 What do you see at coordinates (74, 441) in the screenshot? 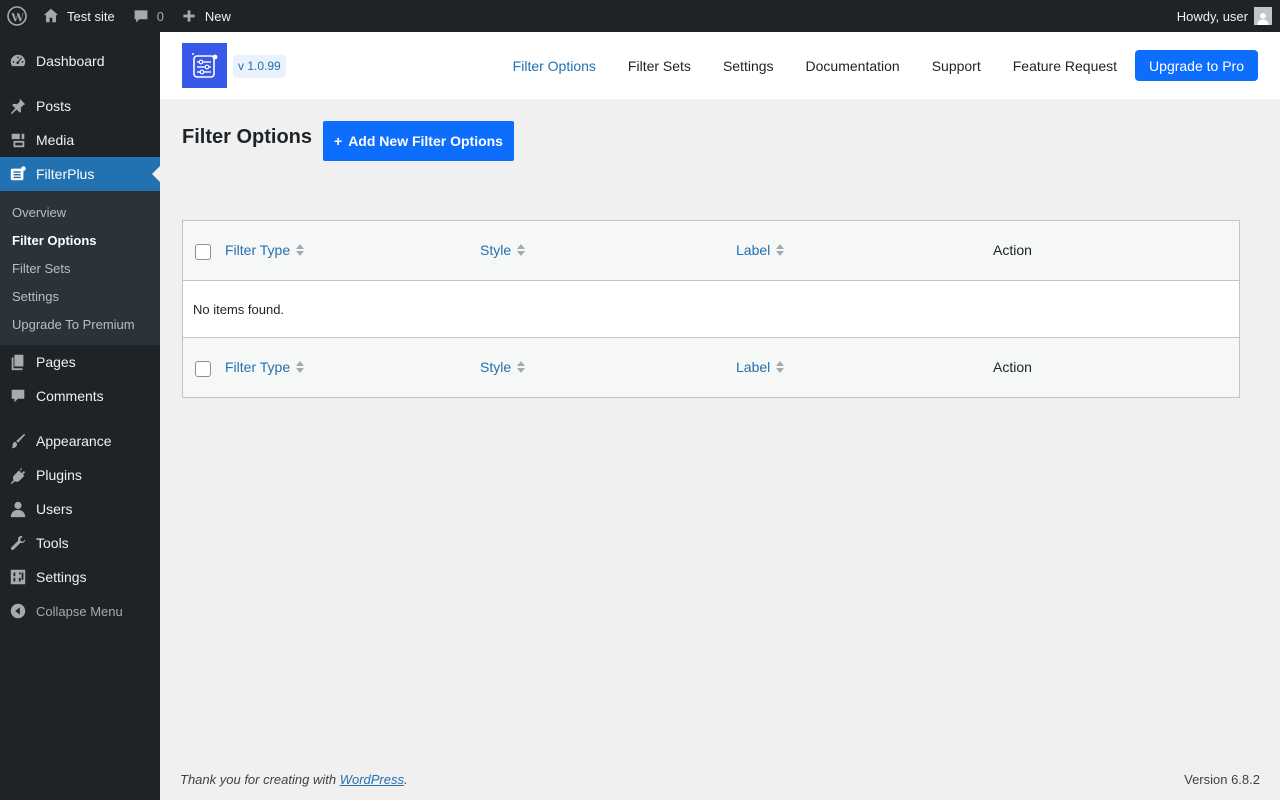
I see `sidebar-item-label: Appearance` at bounding box center [74, 441].